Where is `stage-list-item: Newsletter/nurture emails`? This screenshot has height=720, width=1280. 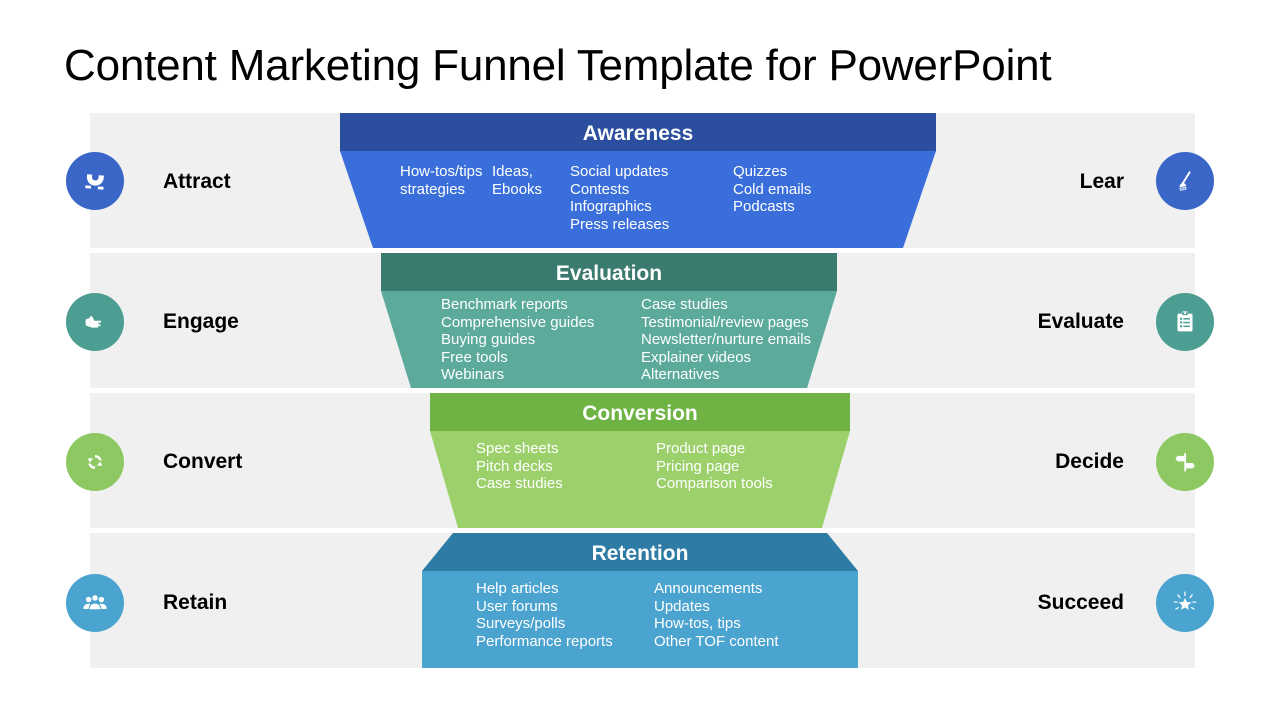
stage-list-item: Newsletter/nurture emails is located at coordinates (726, 339).